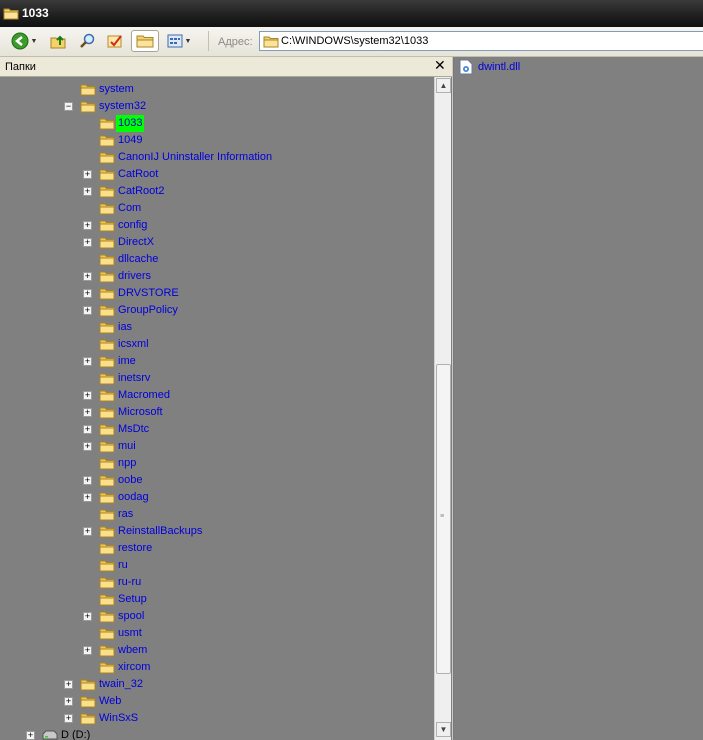 The width and height of the screenshot is (703, 740). What do you see at coordinates (354, 41) in the screenshot?
I see `address-input: C:\WINDOWS\system32\1033` at bounding box center [354, 41].